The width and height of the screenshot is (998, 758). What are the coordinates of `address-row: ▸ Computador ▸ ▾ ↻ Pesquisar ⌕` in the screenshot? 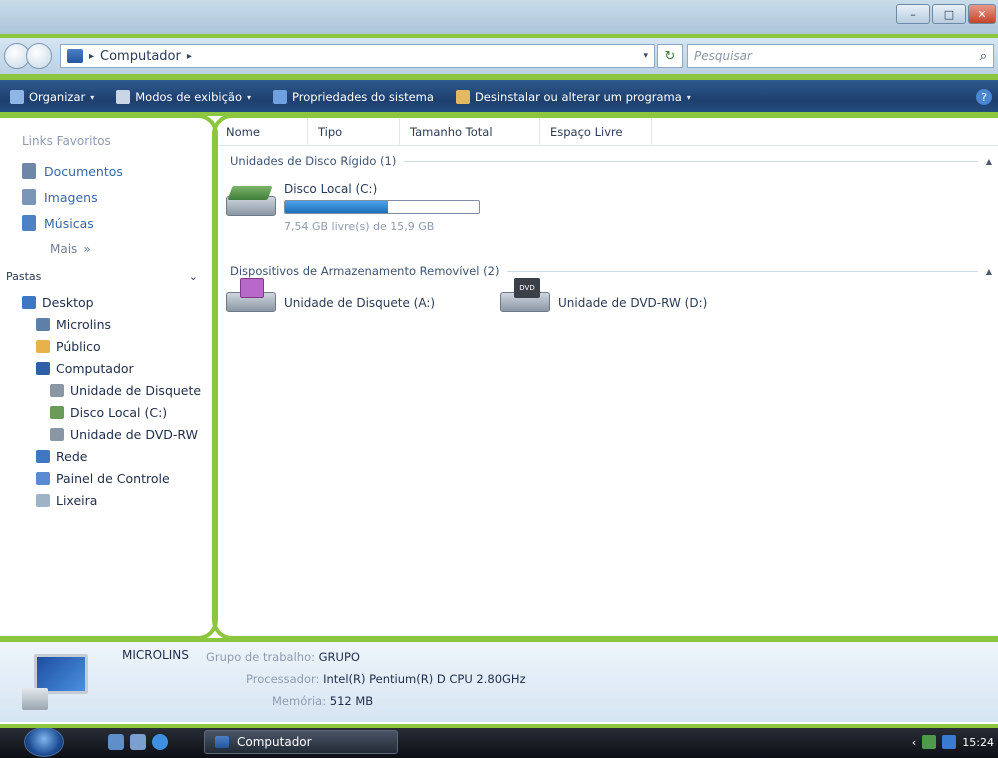 It's located at (499, 56).